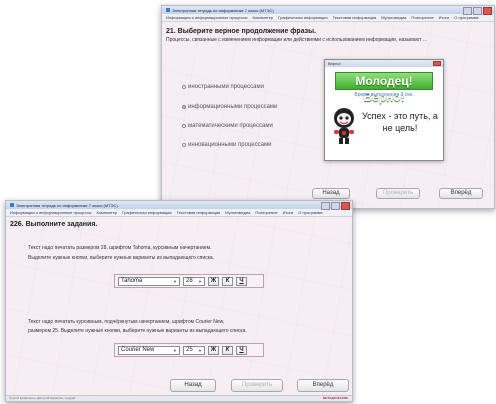 The image size is (496, 404). I want to click on popup-title: Верно!, so click(334, 63).